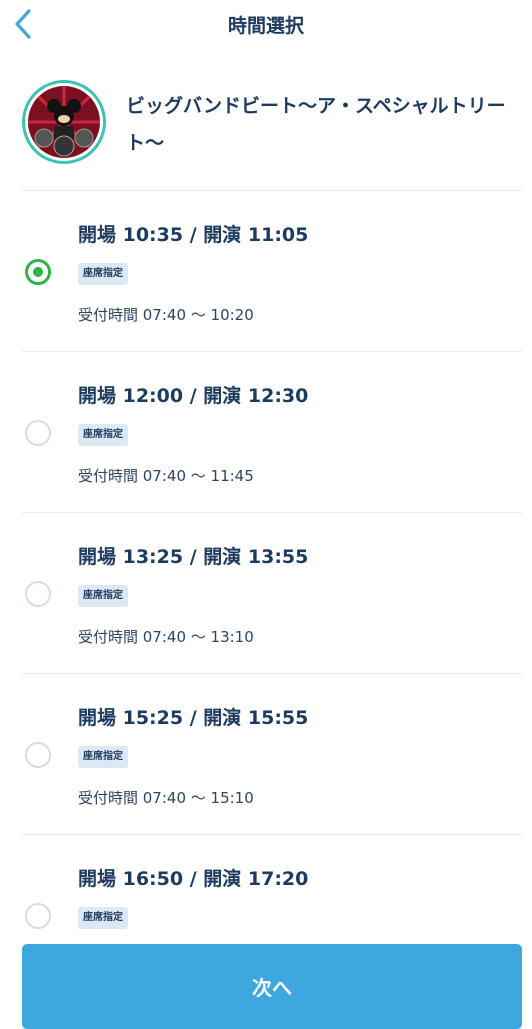  What do you see at coordinates (166, 476) in the screenshot?
I see `reception-time: 受付時間 07:40 〜 11:45` at bounding box center [166, 476].